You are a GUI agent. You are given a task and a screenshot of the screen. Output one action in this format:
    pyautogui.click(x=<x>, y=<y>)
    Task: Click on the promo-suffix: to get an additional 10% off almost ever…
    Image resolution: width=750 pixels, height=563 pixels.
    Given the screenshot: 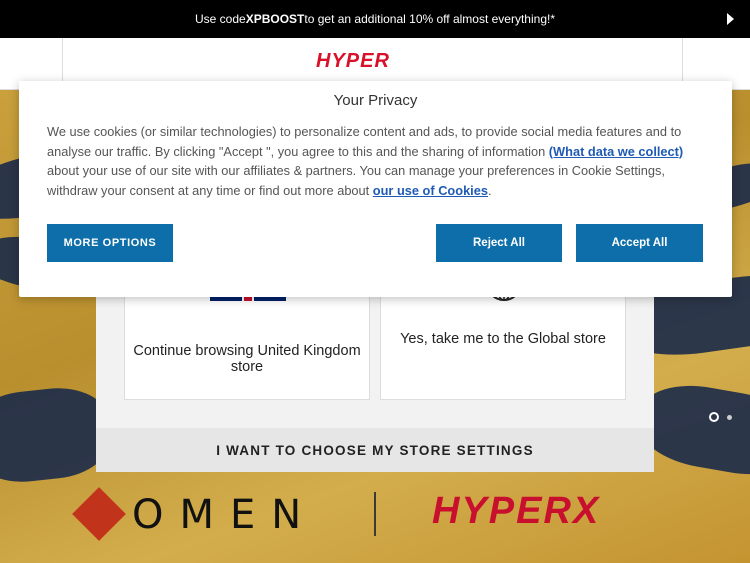 What is the action you would take?
    pyautogui.click(x=429, y=19)
    